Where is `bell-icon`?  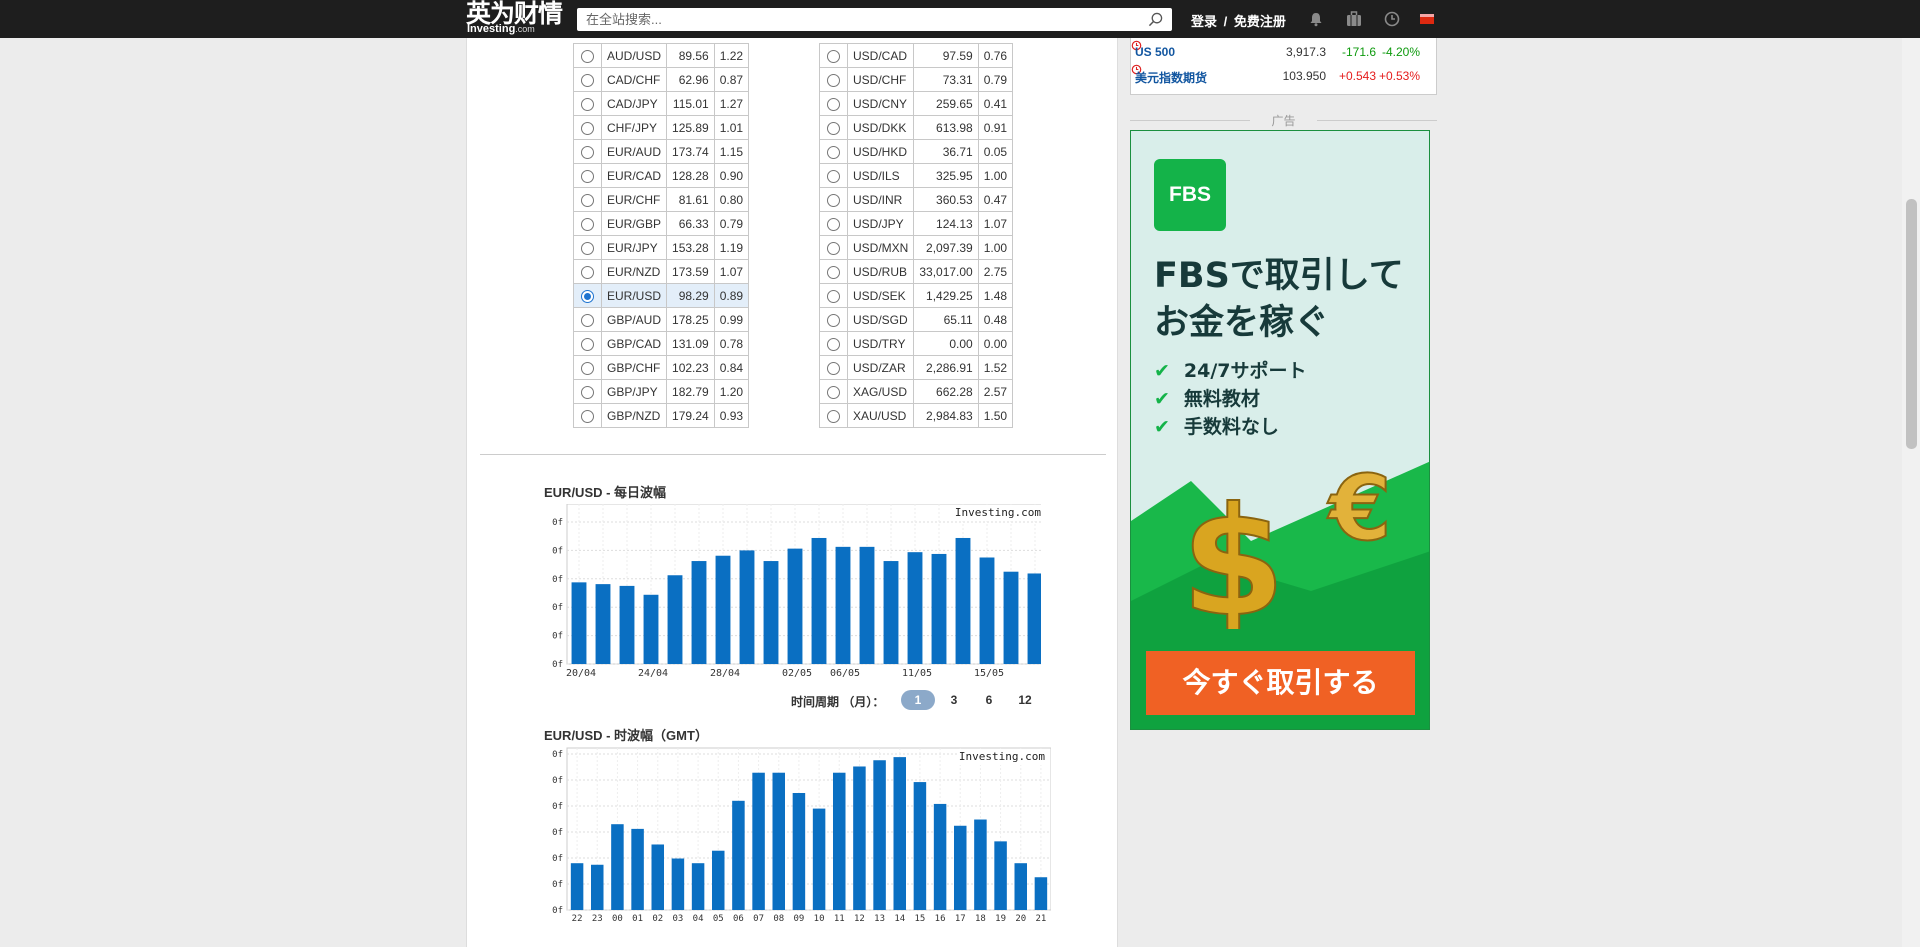
bell-icon is located at coordinates (1316, 19).